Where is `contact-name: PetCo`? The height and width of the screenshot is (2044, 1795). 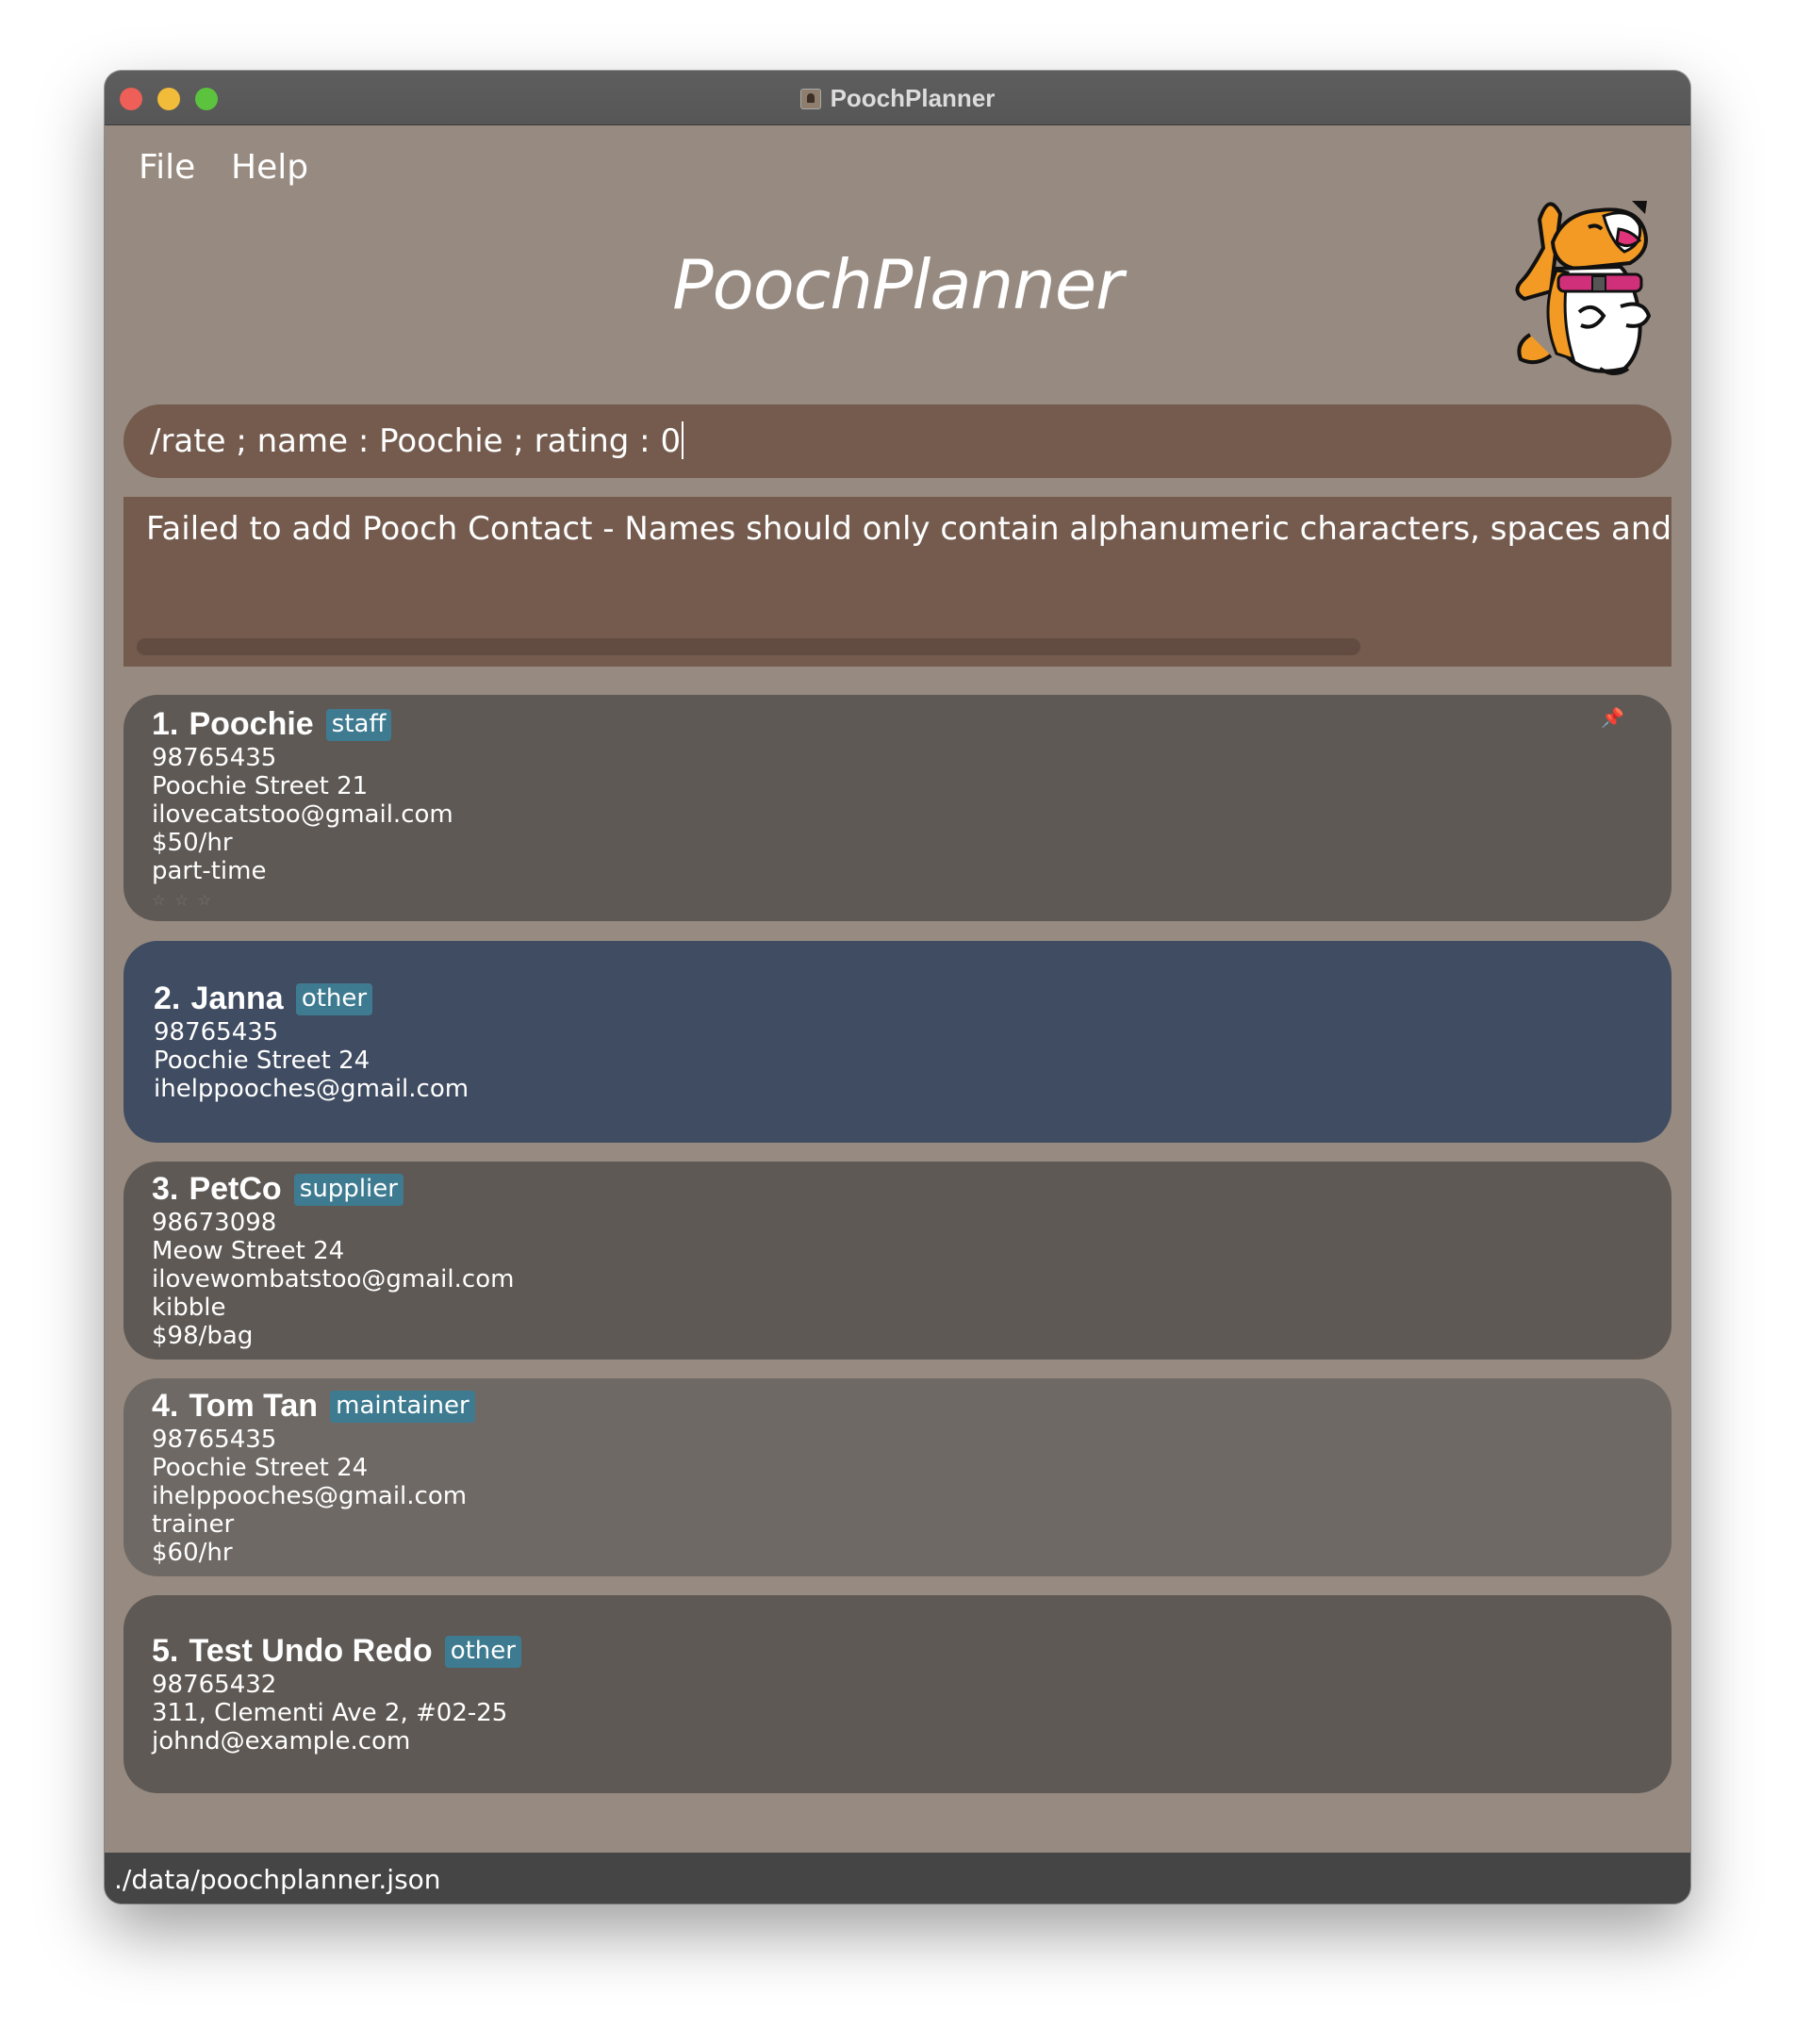
contact-name: PetCo is located at coordinates (235, 1189).